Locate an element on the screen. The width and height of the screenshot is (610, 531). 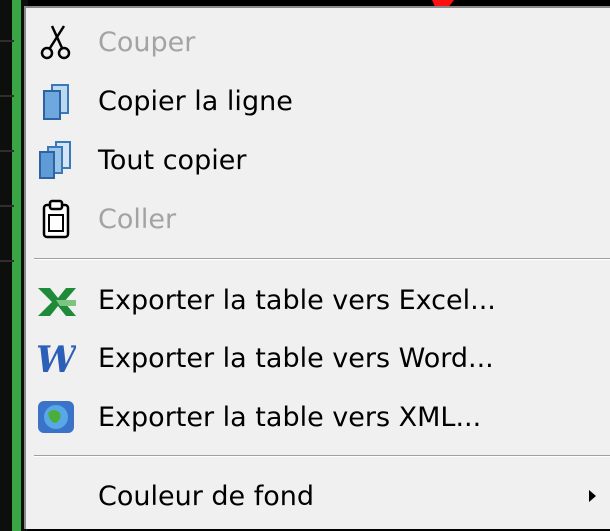
copy-all-icon is located at coordinates (56, 160).